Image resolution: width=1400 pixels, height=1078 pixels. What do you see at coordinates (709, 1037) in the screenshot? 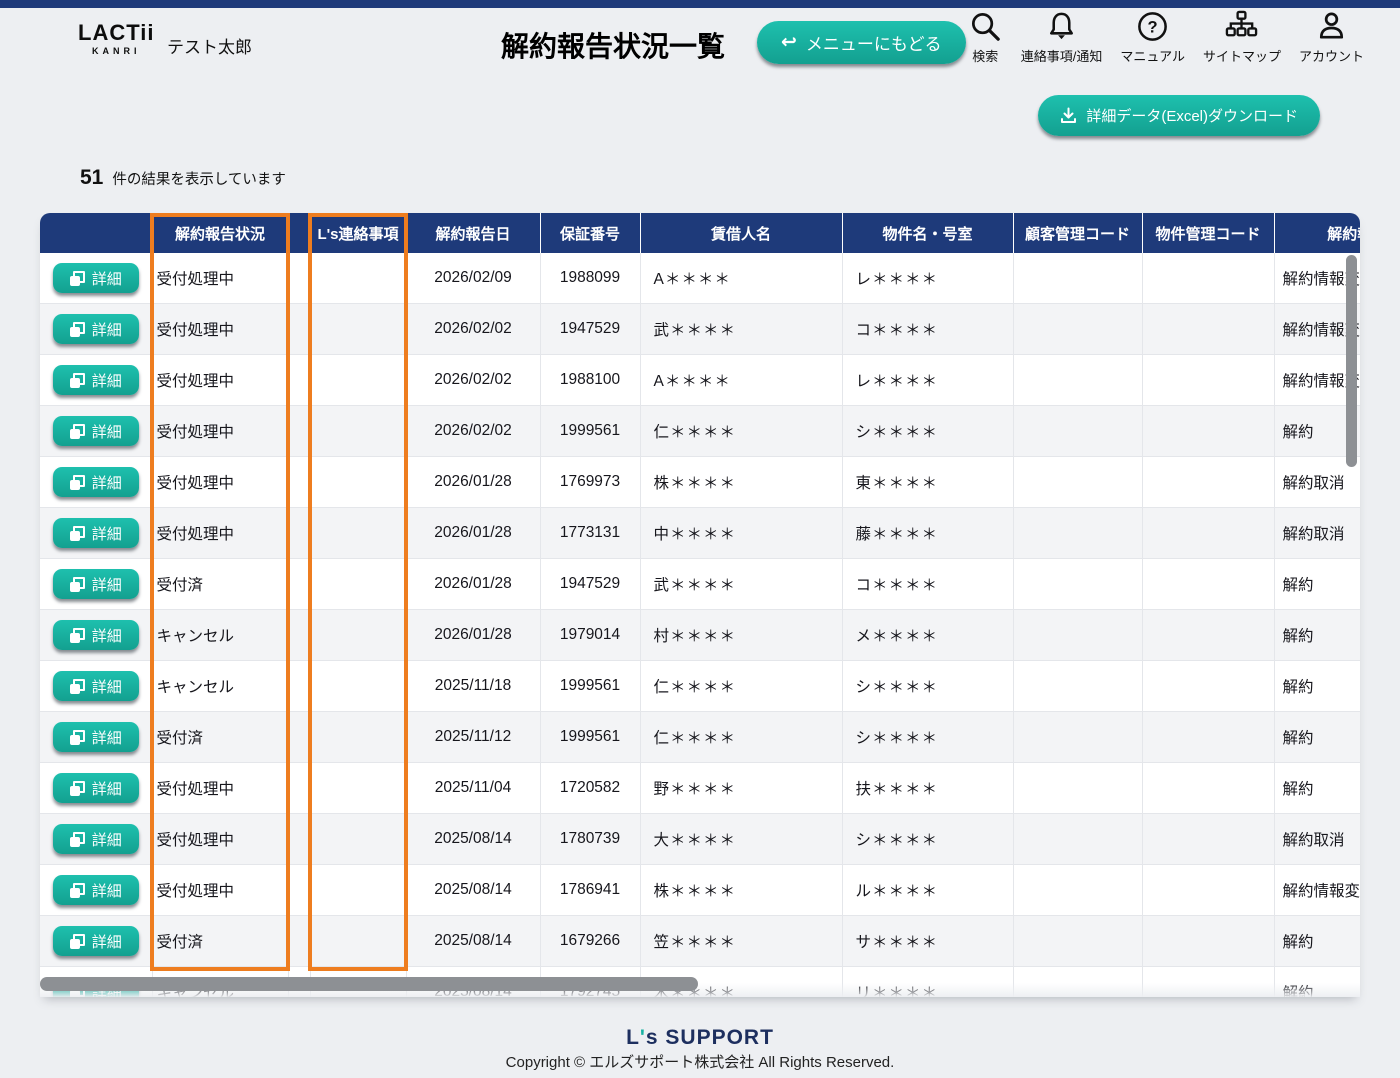
I see `logo-rest: s SUPPORT` at bounding box center [709, 1037].